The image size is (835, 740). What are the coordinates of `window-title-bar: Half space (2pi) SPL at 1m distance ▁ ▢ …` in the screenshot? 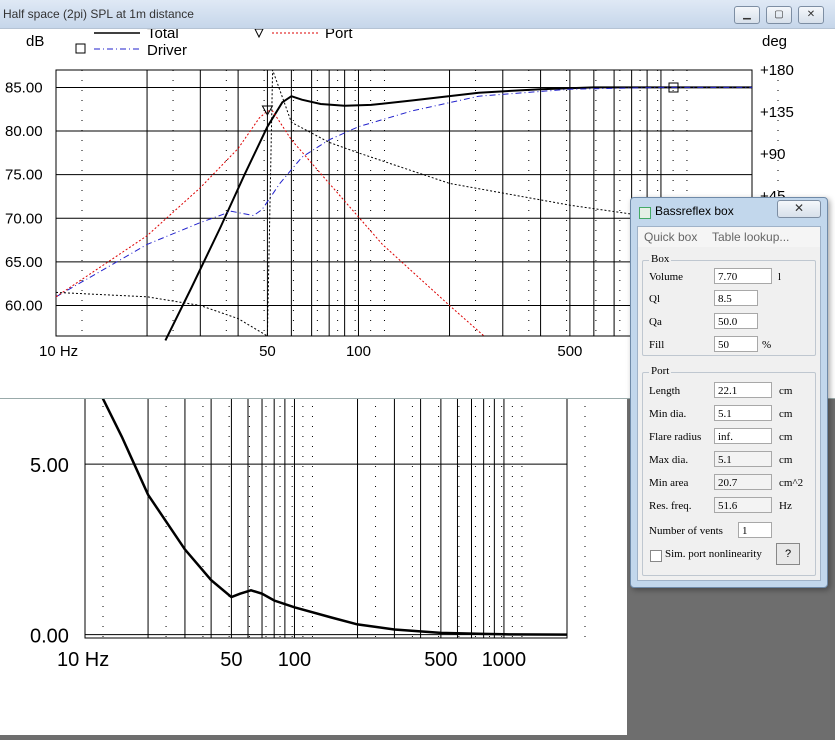 It's located at (417, 14).